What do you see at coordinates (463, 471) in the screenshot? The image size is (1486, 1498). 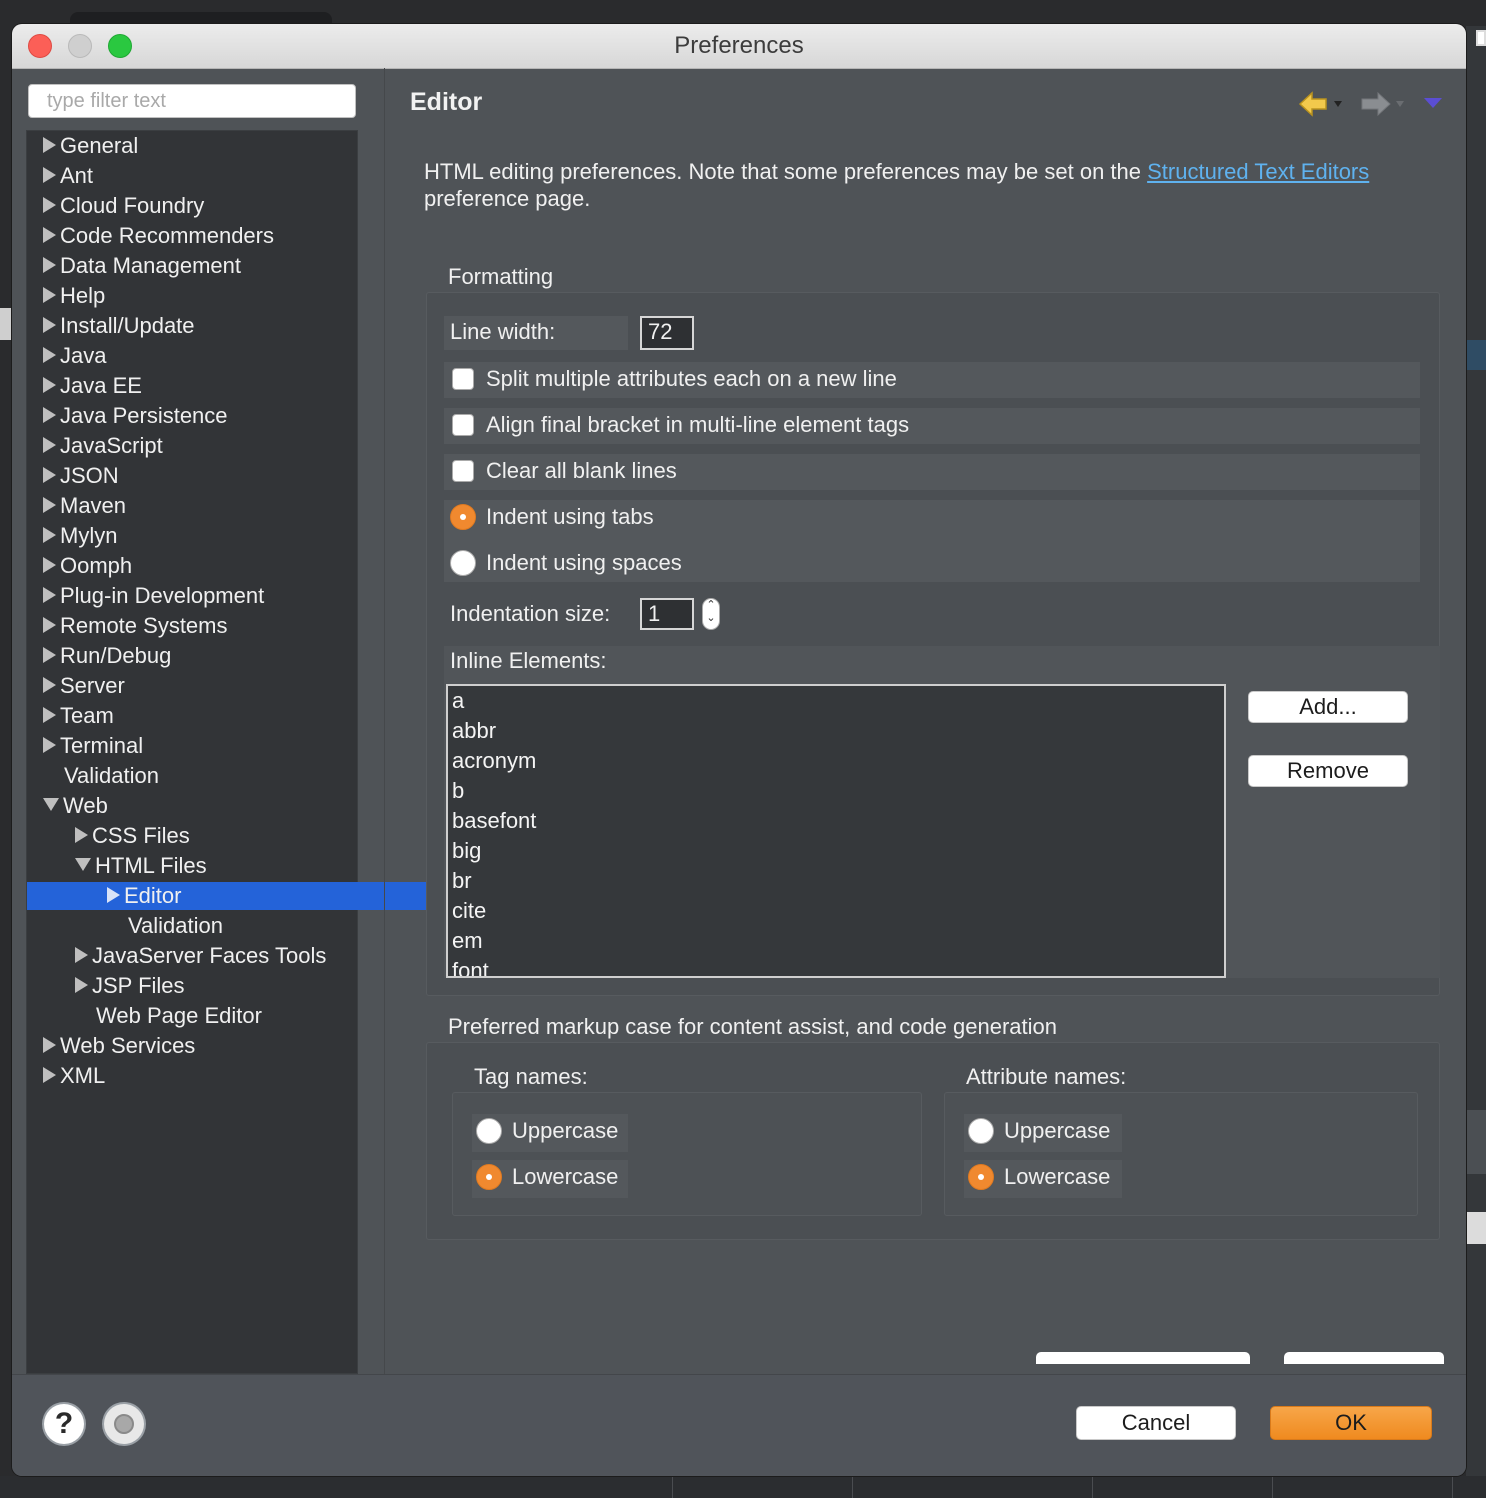 I see `clear-blank-checkbox` at bounding box center [463, 471].